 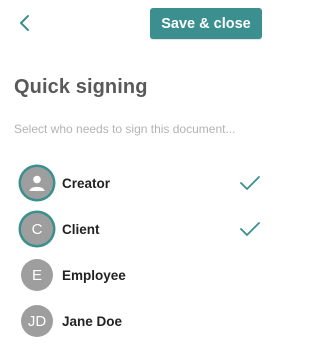 I want to click on avatar, so click(x=37, y=183).